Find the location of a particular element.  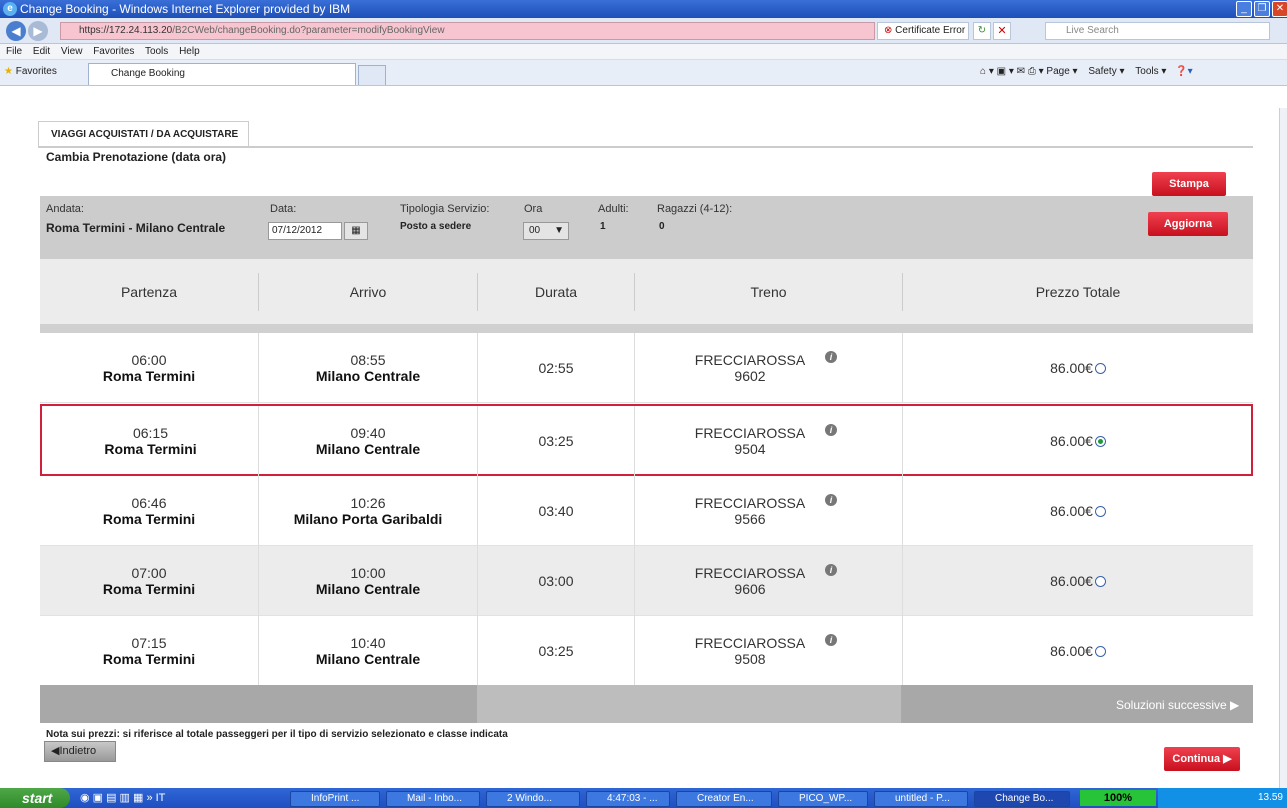

maximize-button: ❐ is located at coordinates (1262, 9).